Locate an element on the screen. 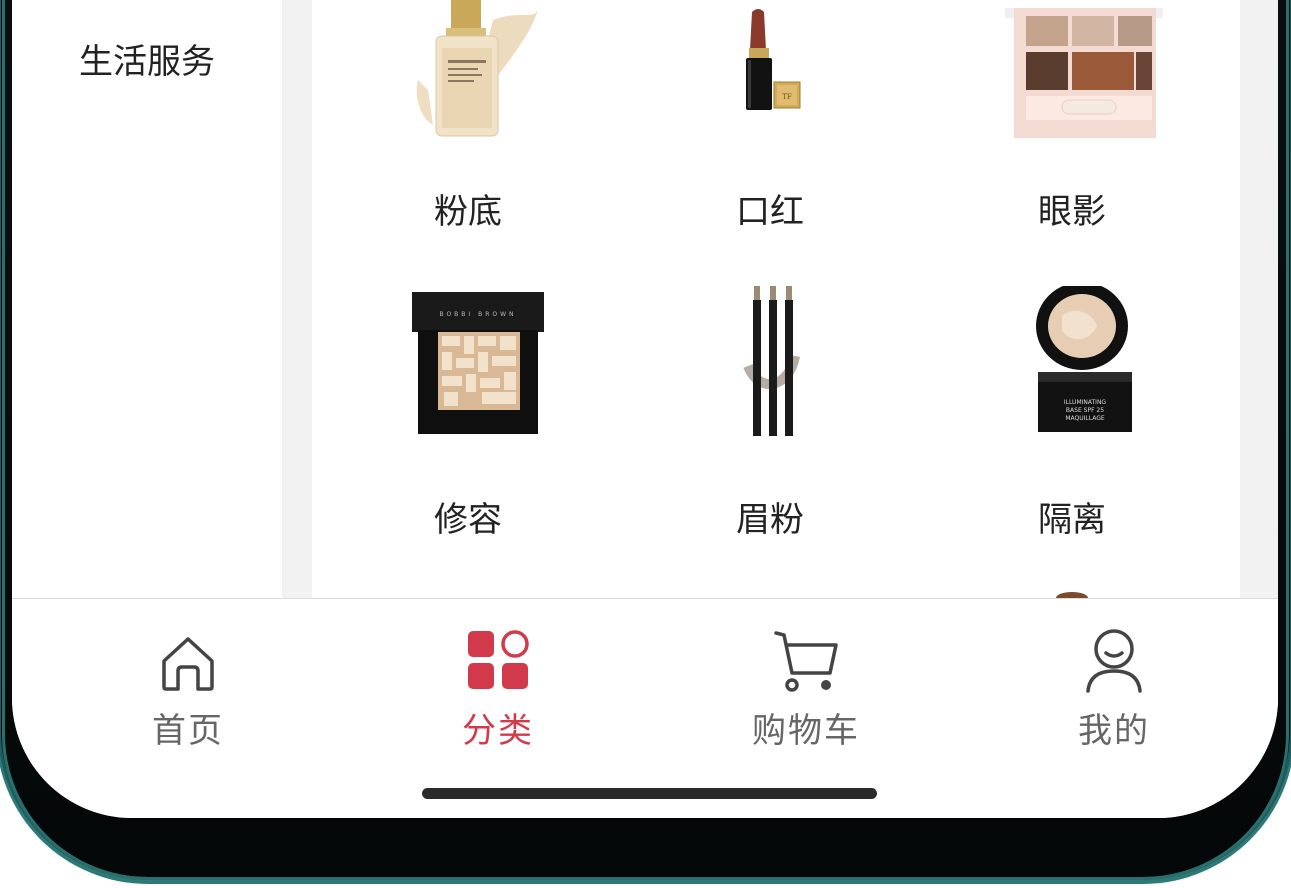 The image size is (1291, 888). grid-item-label: 隔离 is located at coordinates (1072, 520).